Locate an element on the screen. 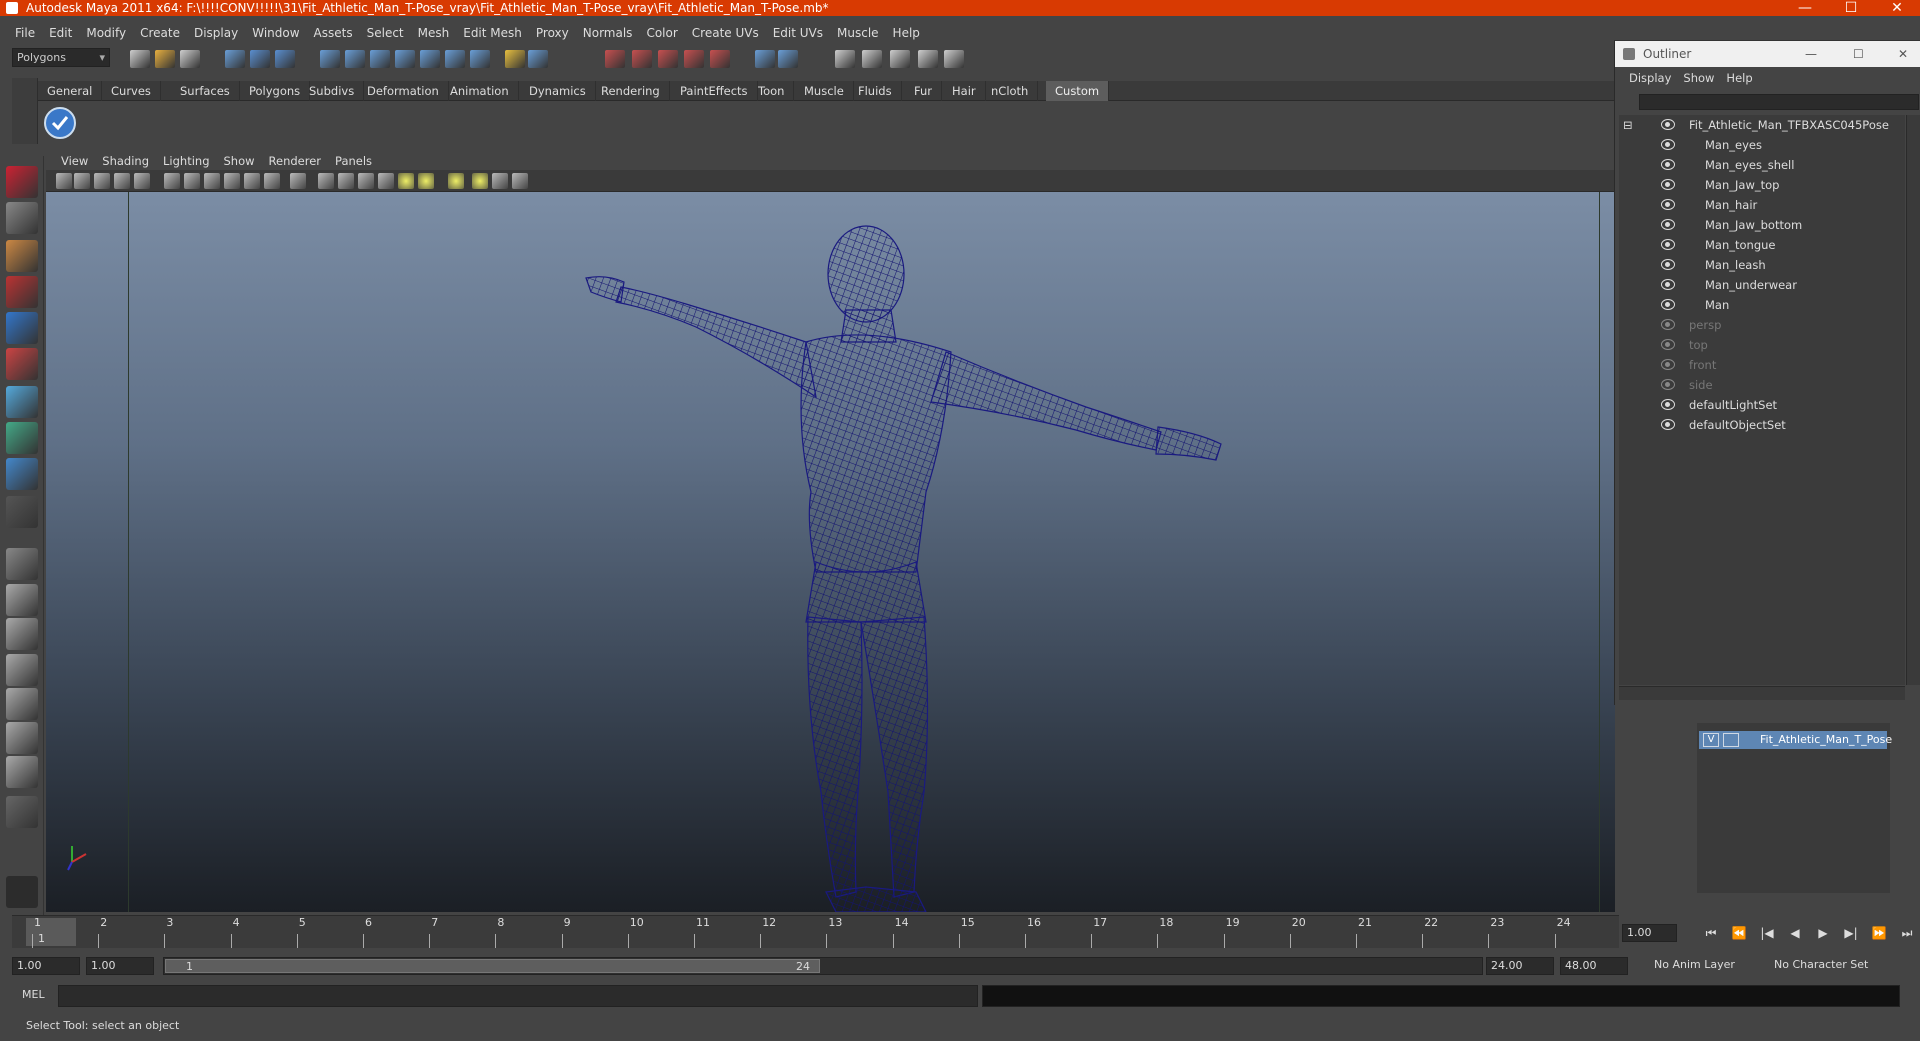  outliner-item: side is located at coordinates (1762, 385).